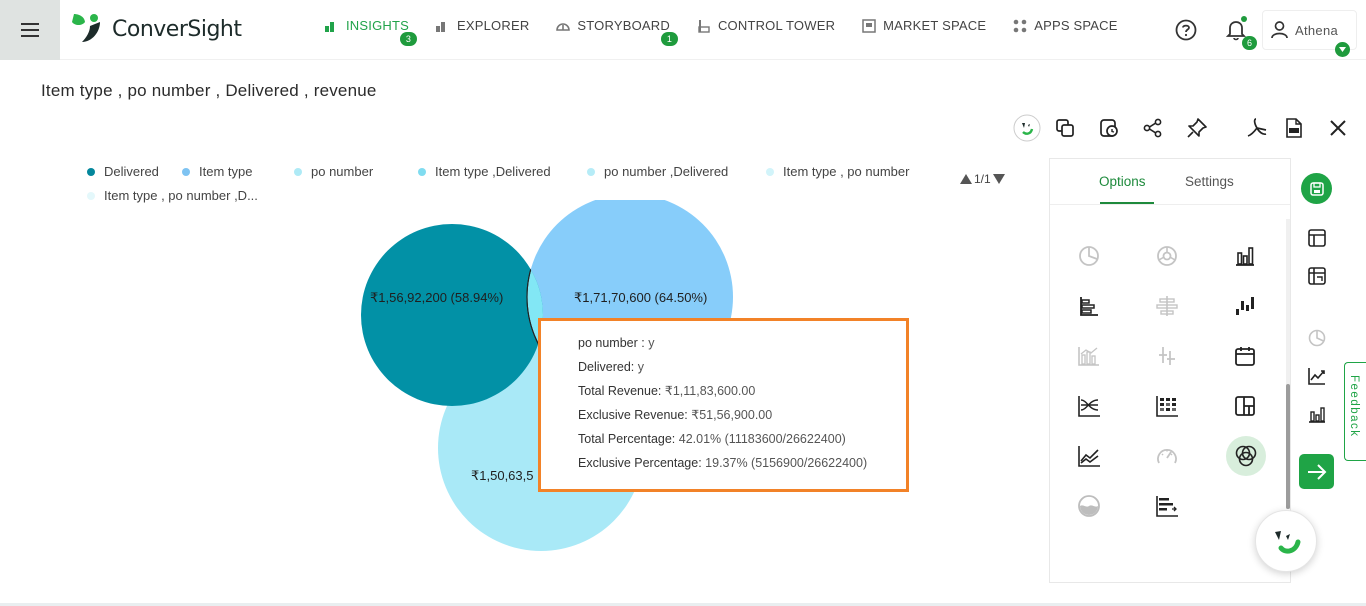 This screenshot has height=606, width=1366. I want to click on tooltip-key: Total Revenue:, so click(620, 391).